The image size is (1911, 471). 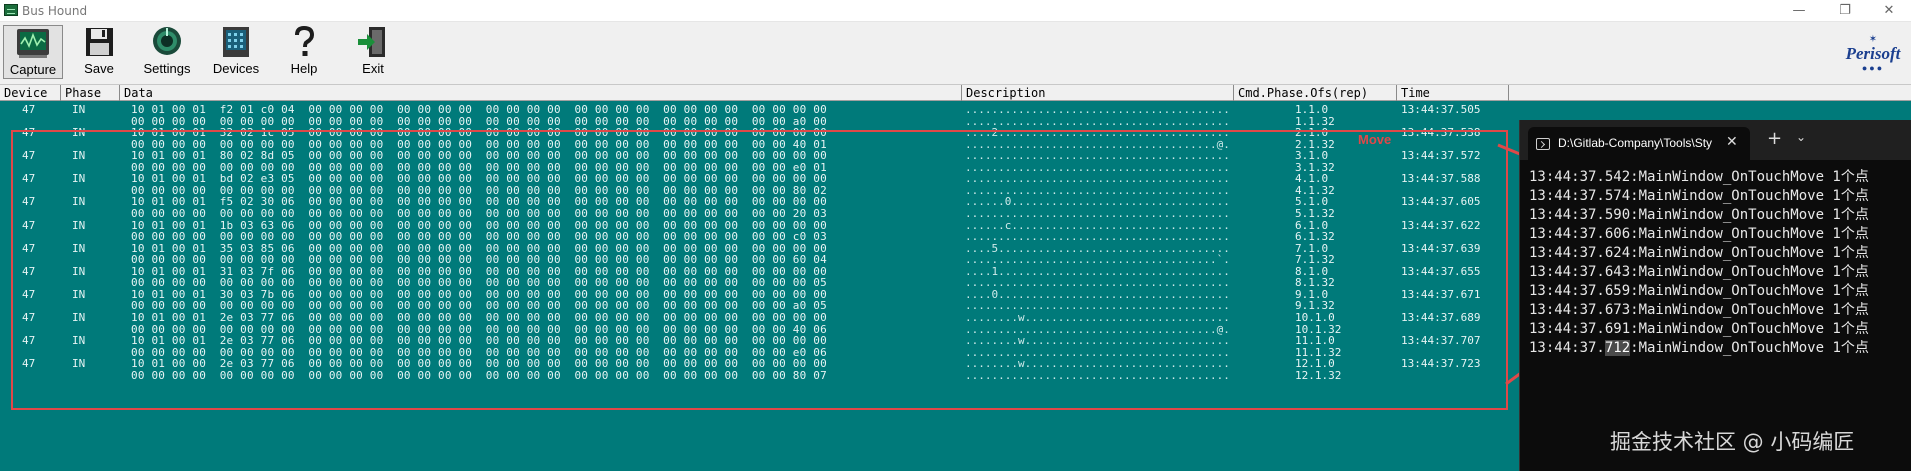 I want to click on terminal-line-pre: 13:44:37.606:MainWindow_OnTouchMove 1个点, so click(x=1699, y=234).